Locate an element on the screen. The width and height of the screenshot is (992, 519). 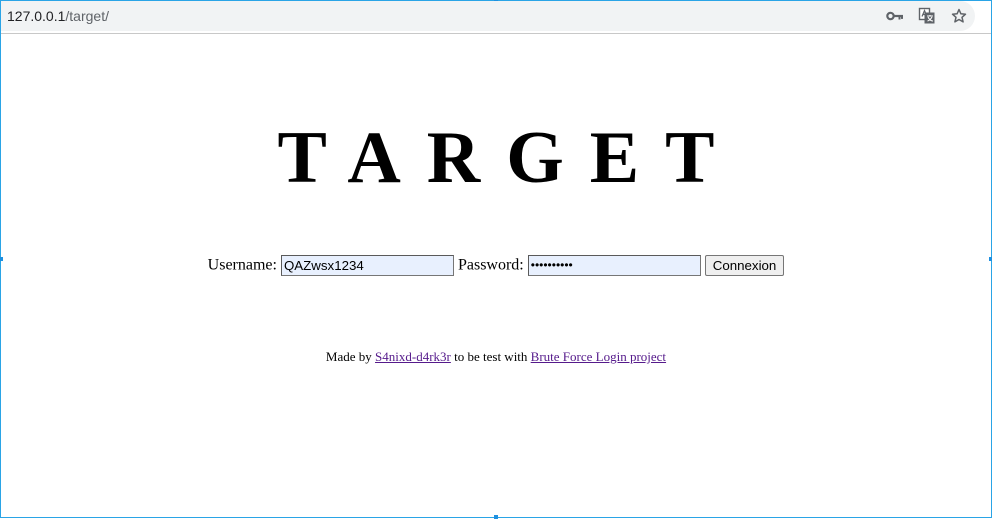
address-bar: 127.0.0.1/target/ is located at coordinates (488, 16).